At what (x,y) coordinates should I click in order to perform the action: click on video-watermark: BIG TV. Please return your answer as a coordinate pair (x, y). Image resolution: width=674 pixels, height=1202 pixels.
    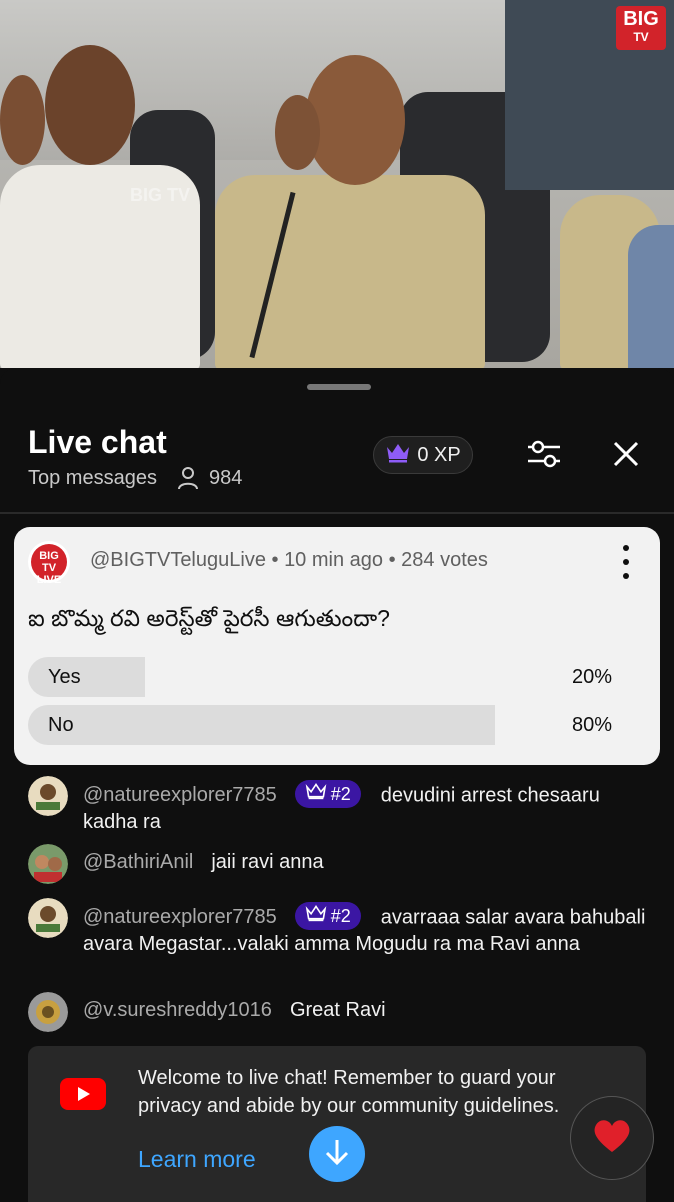
    Looking at the image, I should click on (160, 195).